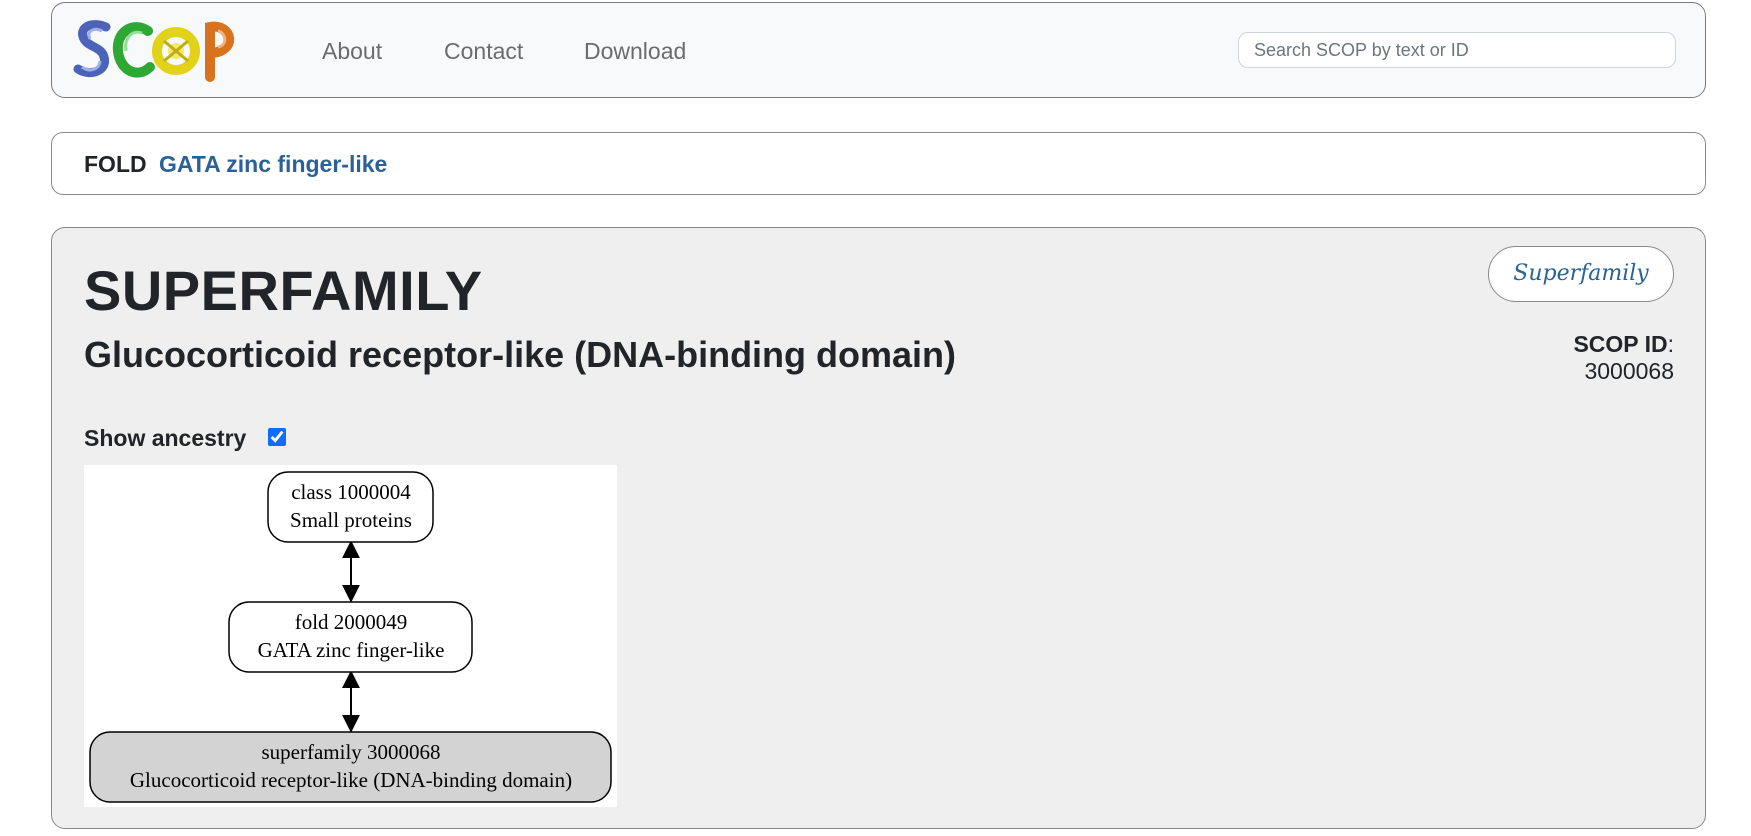 This screenshot has width=1751, height=836. Describe the element at coordinates (1576, 358) in the screenshot. I see `scop-id: SCOP ID: 3000068` at that location.